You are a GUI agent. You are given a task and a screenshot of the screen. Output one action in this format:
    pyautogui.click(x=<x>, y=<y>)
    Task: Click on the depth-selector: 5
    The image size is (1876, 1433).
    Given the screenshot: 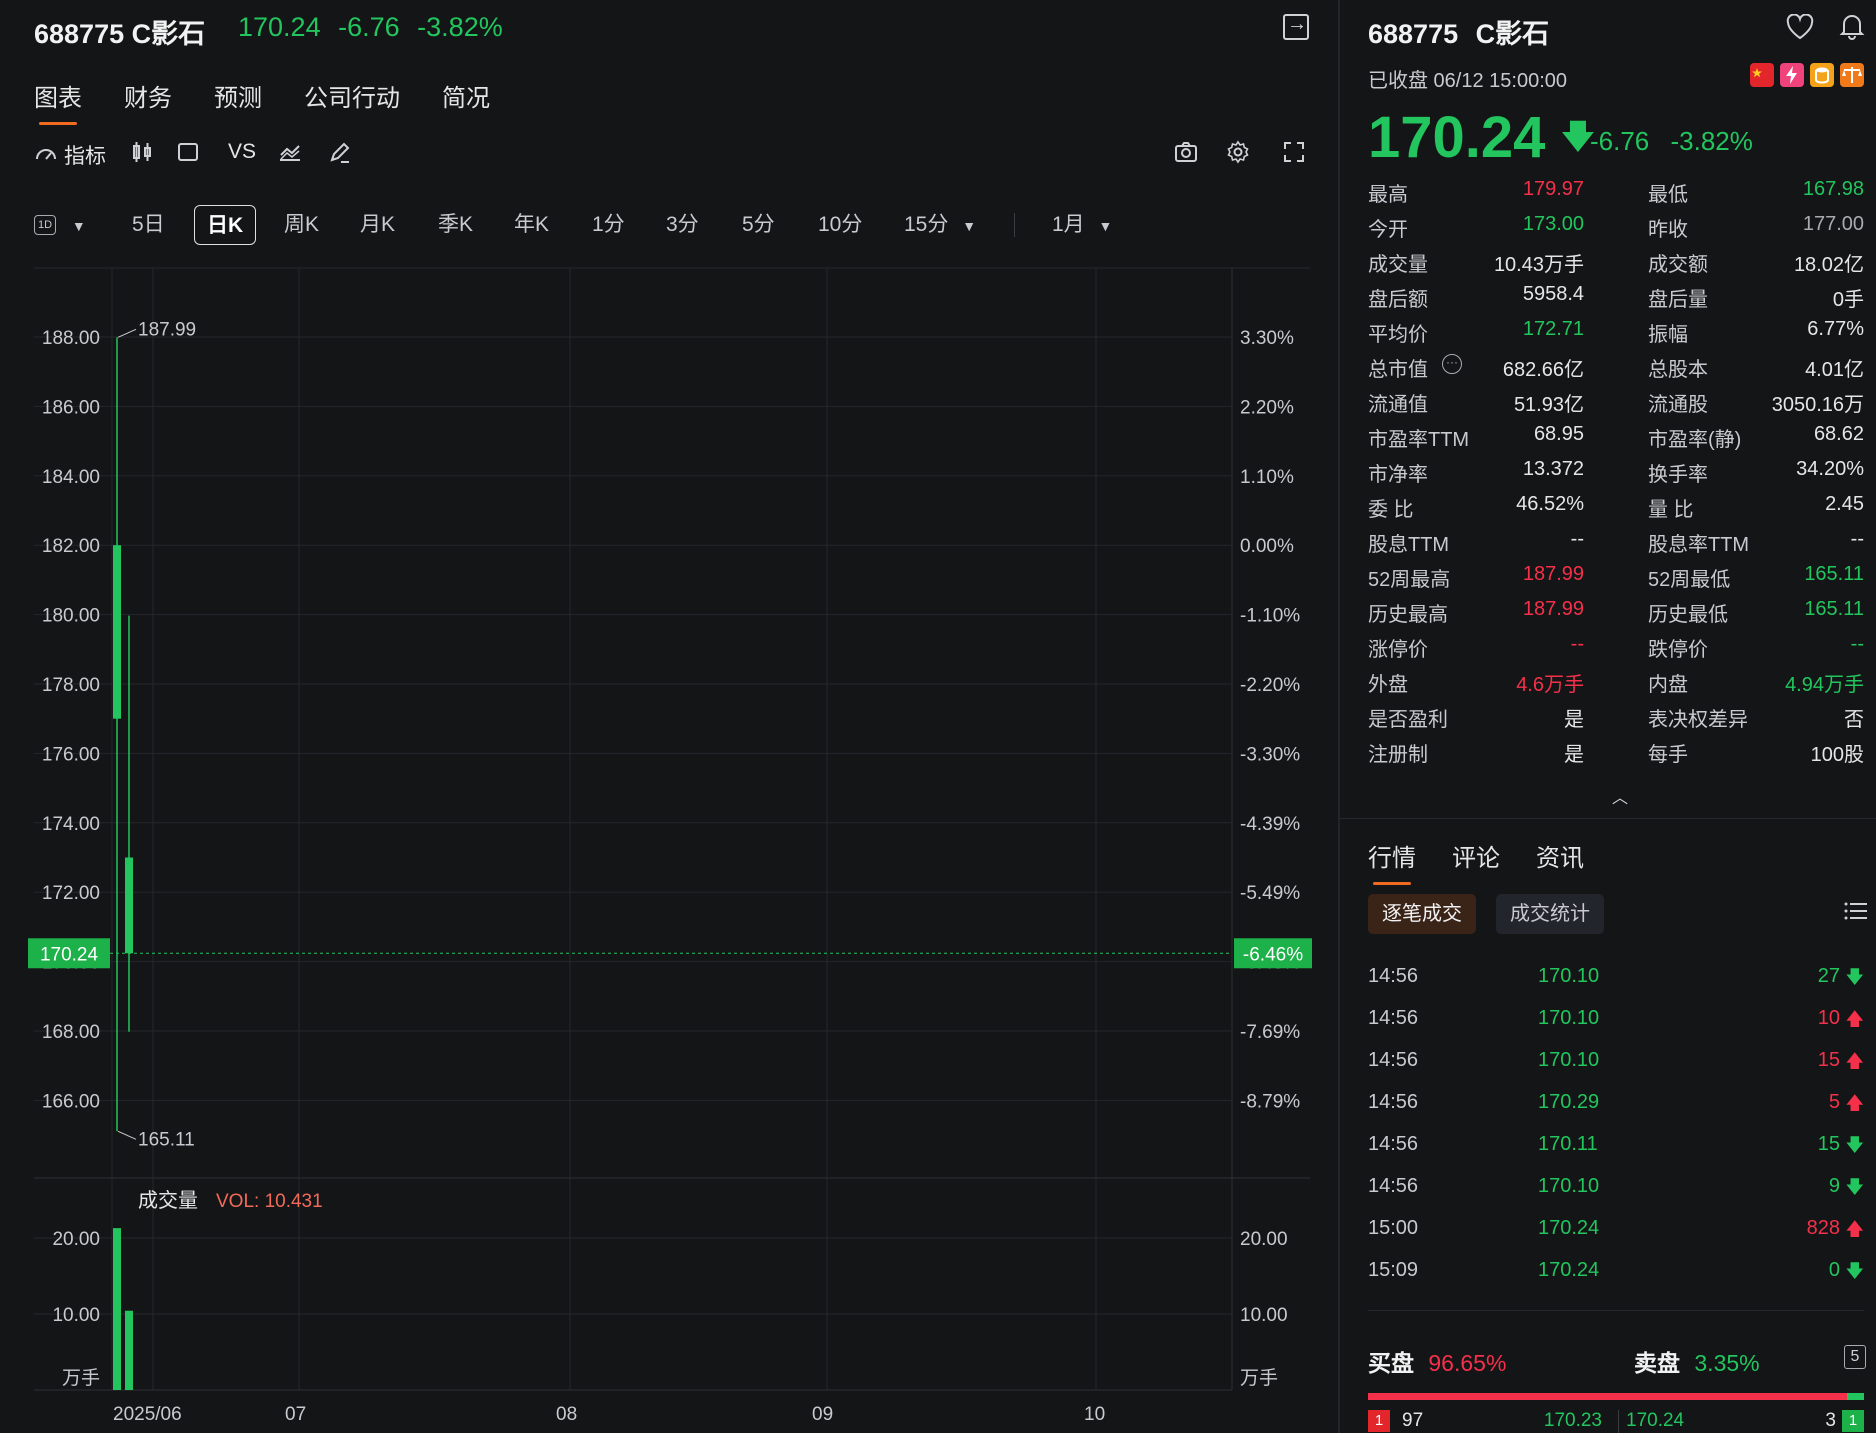 What is the action you would take?
    pyautogui.click(x=1855, y=1357)
    